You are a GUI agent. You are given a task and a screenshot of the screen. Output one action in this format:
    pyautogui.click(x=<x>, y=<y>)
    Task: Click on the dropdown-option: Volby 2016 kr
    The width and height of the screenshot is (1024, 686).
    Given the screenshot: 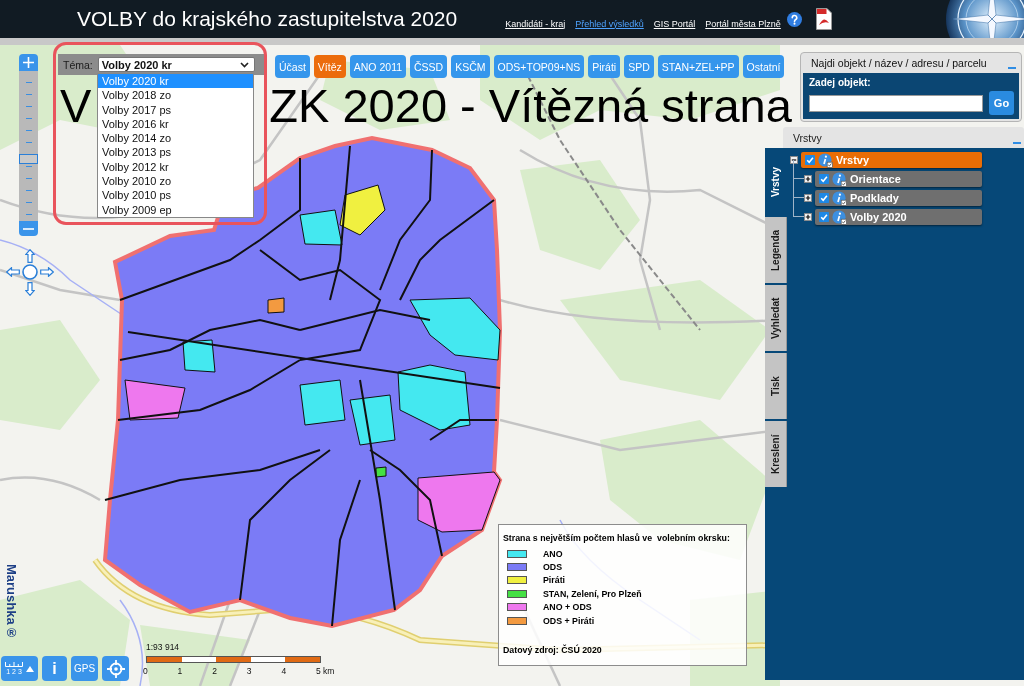 What is the action you would take?
    pyautogui.click(x=175, y=124)
    